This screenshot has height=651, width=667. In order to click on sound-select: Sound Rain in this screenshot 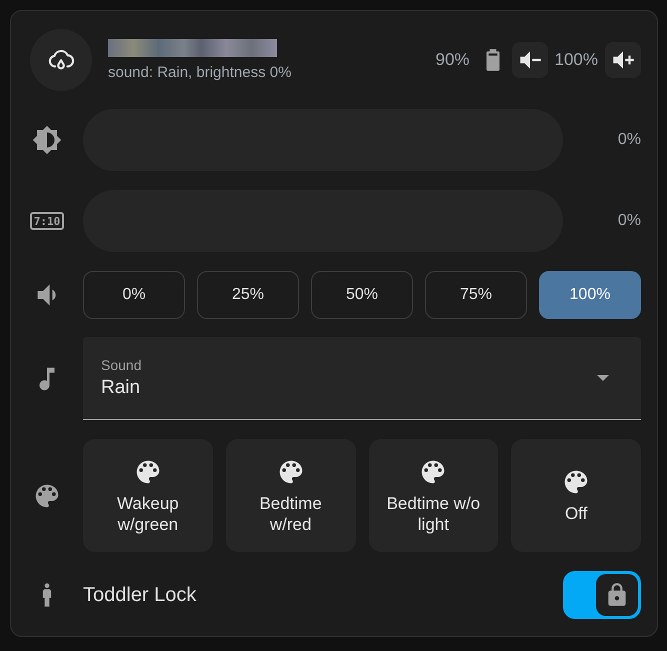, I will do `click(362, 378)`.